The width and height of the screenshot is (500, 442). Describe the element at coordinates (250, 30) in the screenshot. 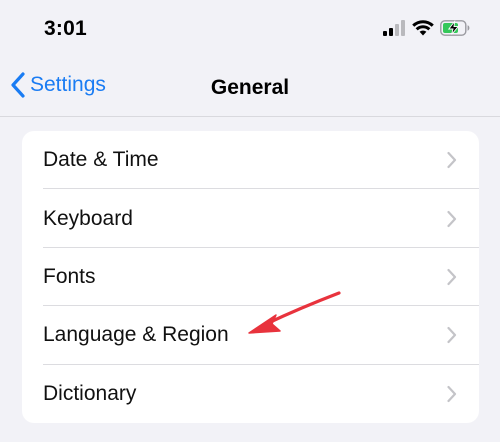

I see `status-bar: 3:01` at that location.